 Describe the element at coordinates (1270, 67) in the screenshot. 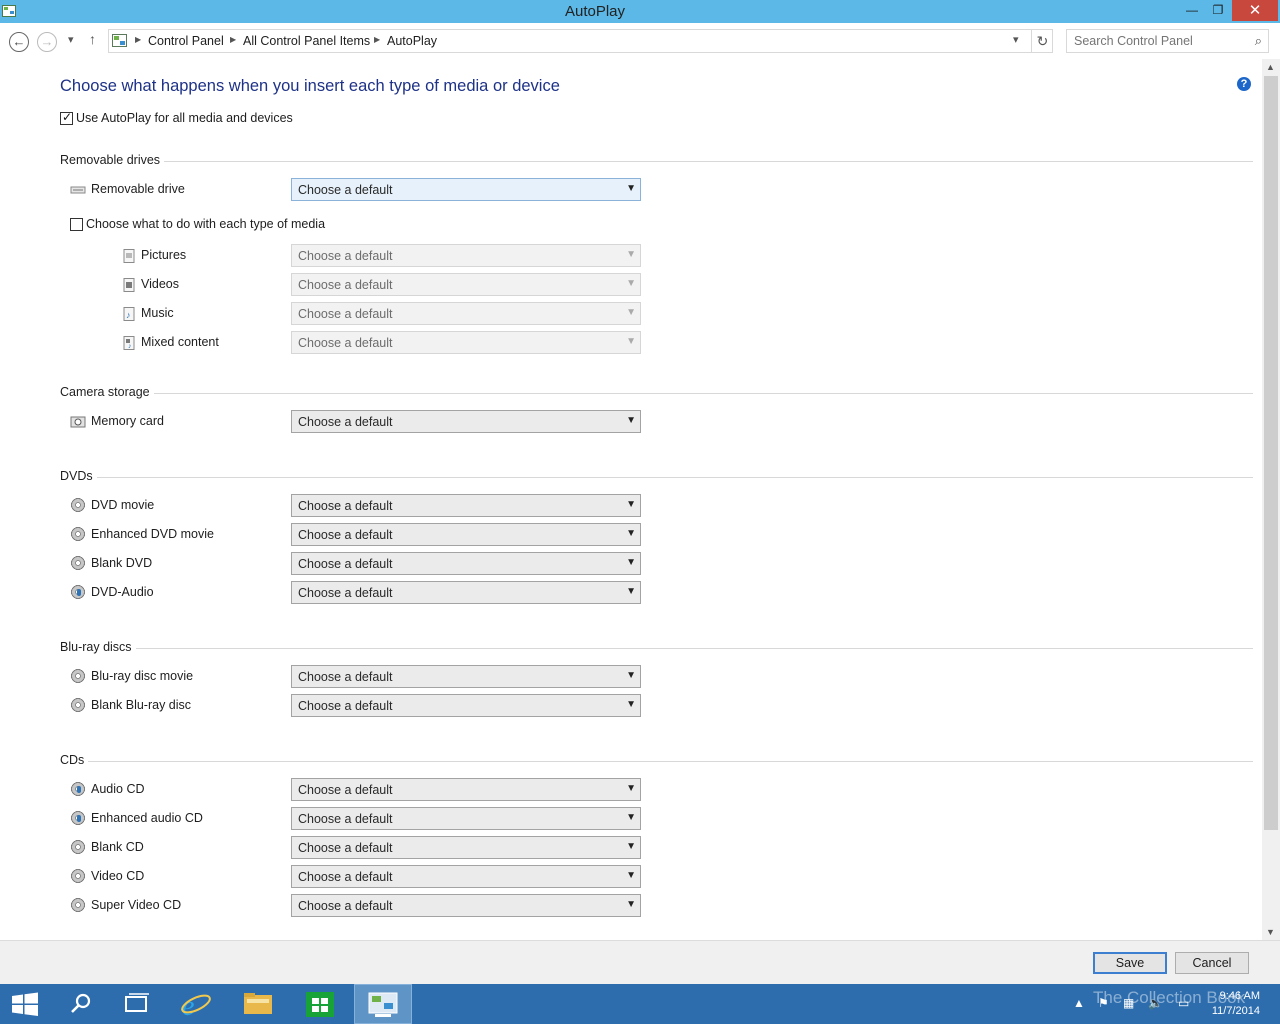

I see `scroll-up-icon: ▲` at that location.